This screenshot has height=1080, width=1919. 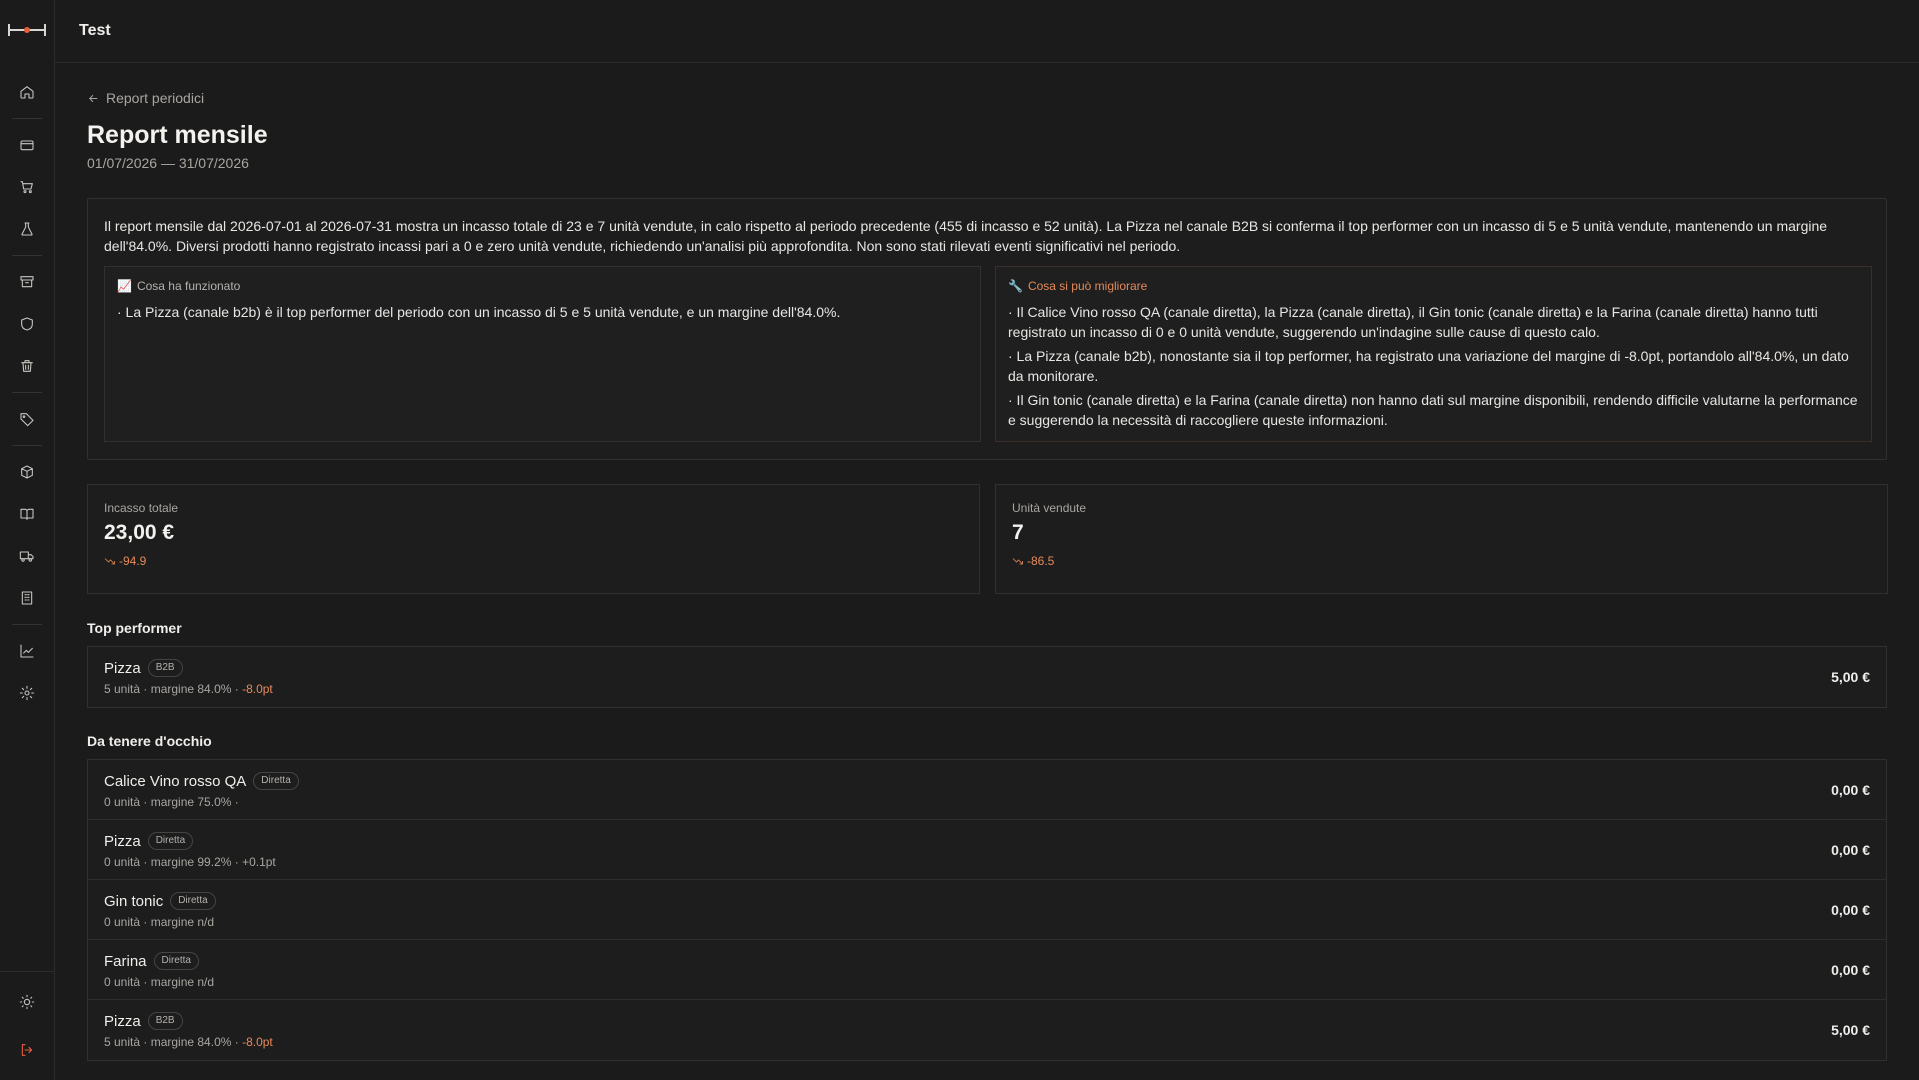 I want to click on chart-icon, so click(x=27, y=651).